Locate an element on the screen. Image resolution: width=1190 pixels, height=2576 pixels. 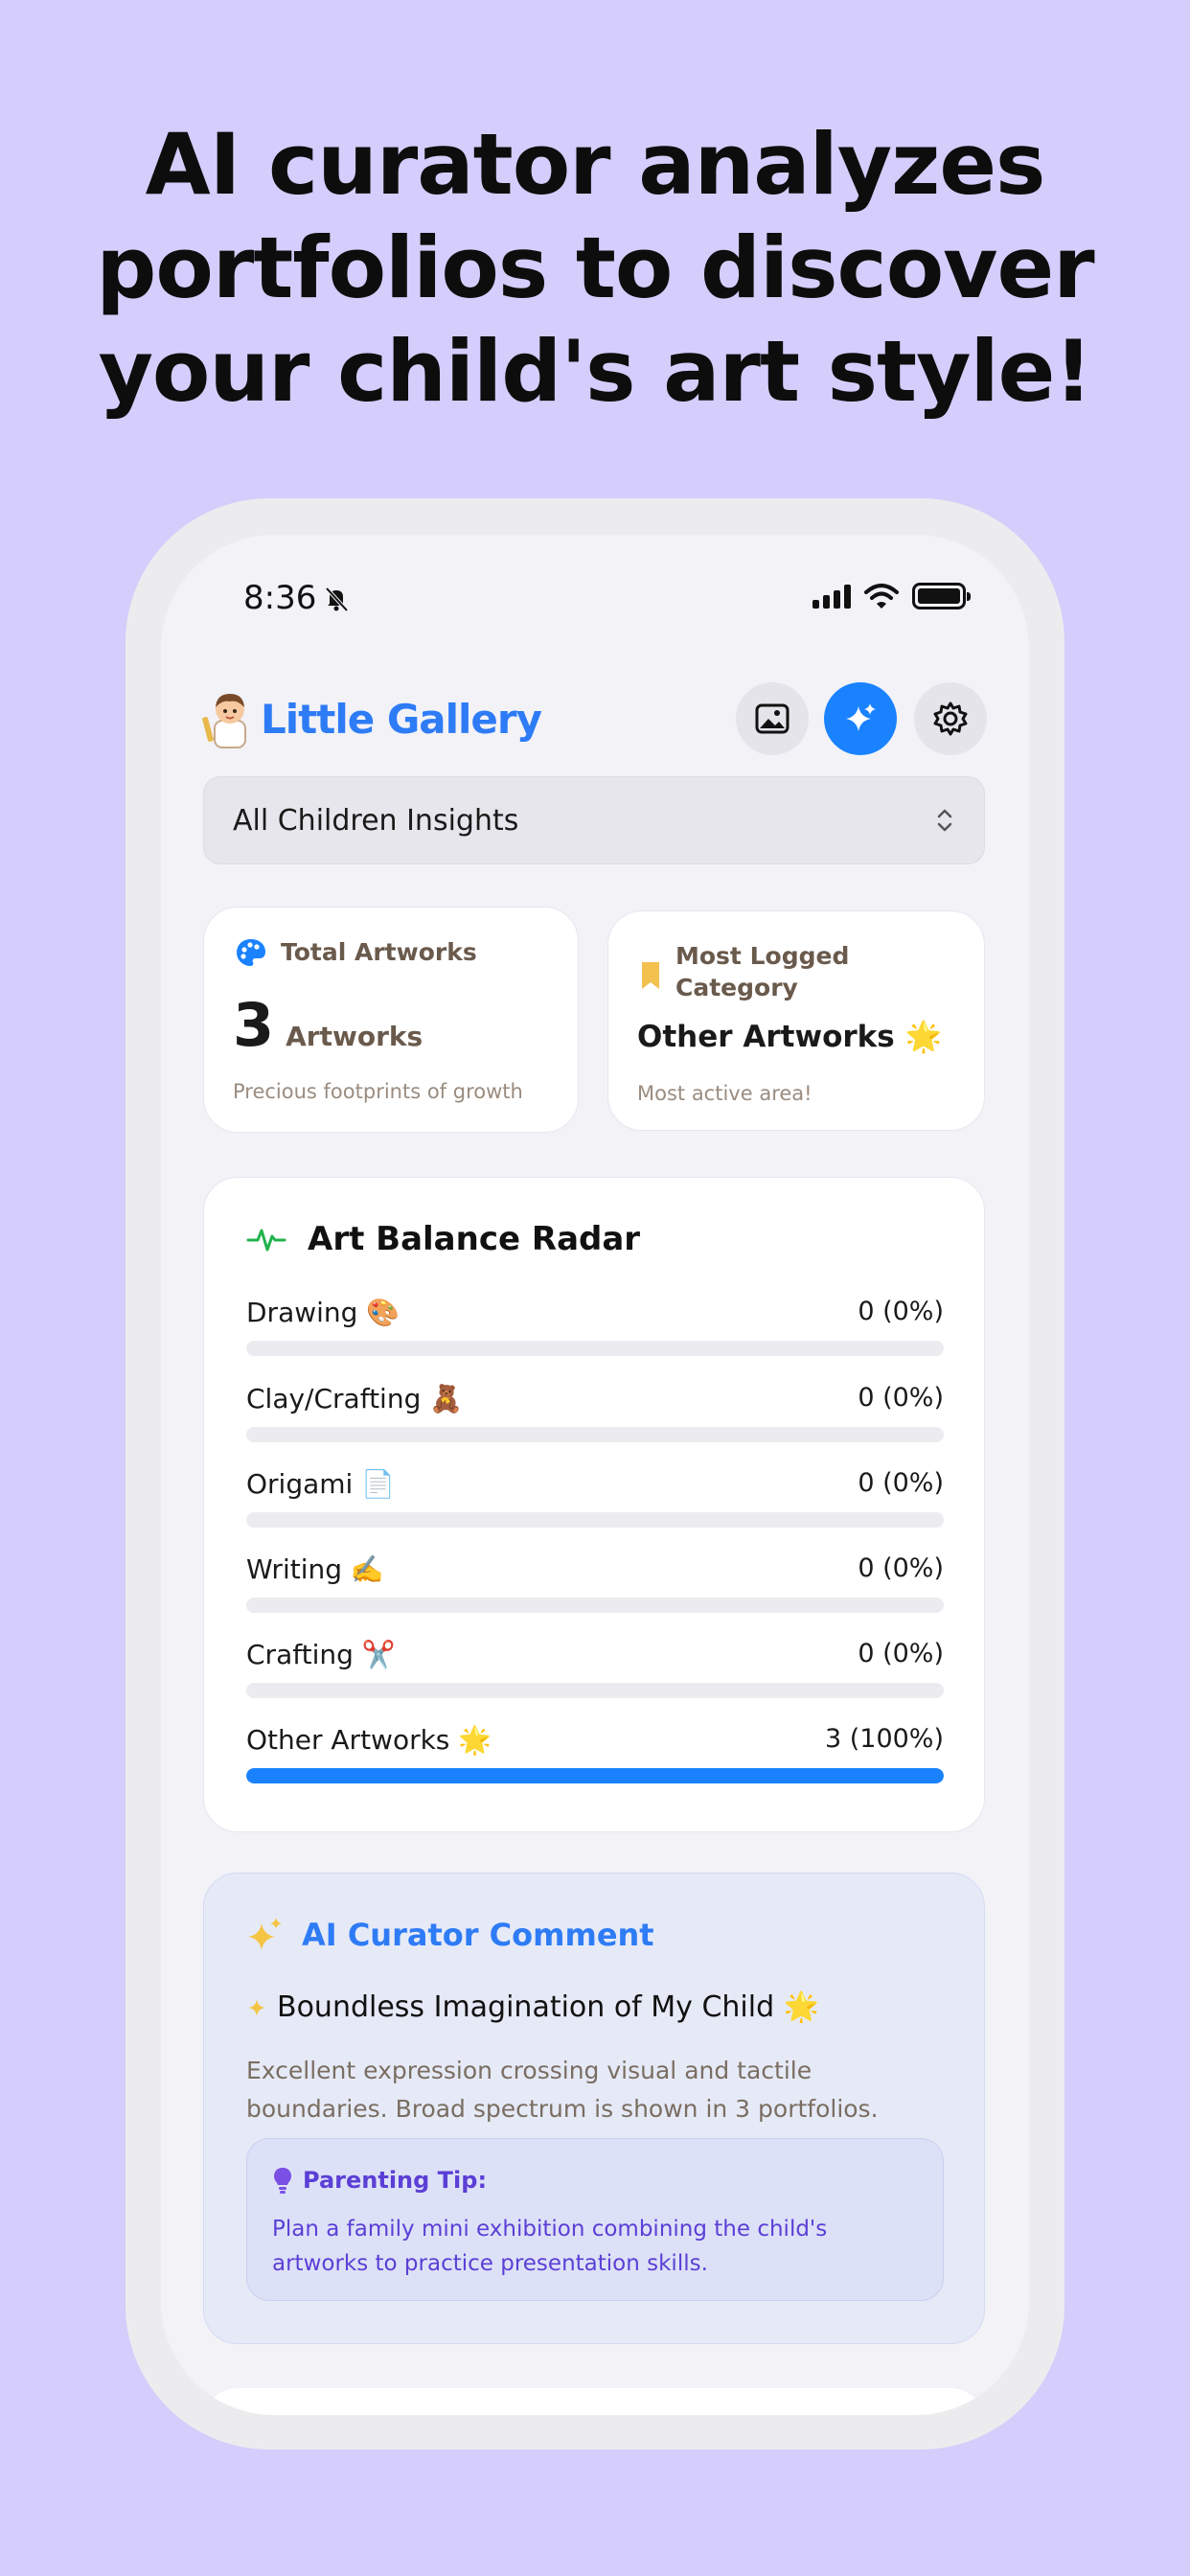
child-selector-label: All Children Insights is located at coordinates (376, 820).